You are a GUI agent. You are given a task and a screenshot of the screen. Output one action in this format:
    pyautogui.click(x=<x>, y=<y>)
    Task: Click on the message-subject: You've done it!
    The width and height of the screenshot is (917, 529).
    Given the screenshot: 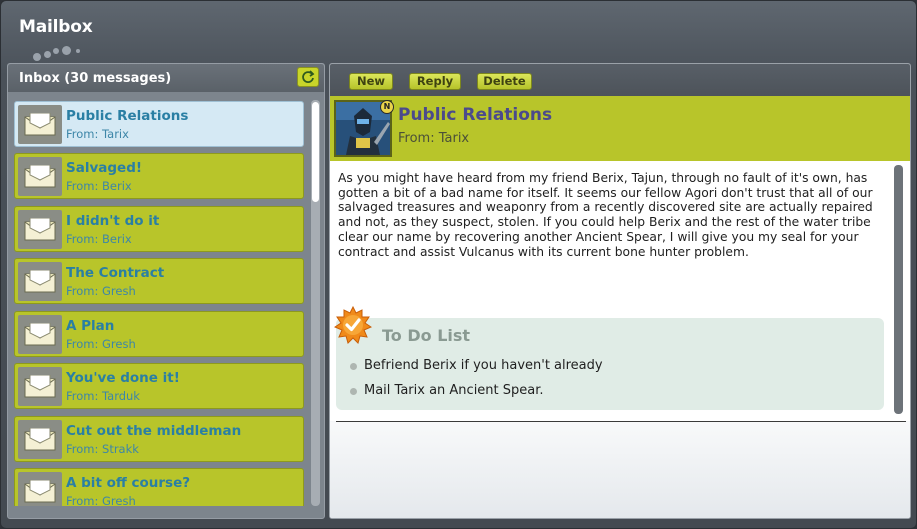 What is the action you would take?
    pyautogui.click(x=123, y=378)
    